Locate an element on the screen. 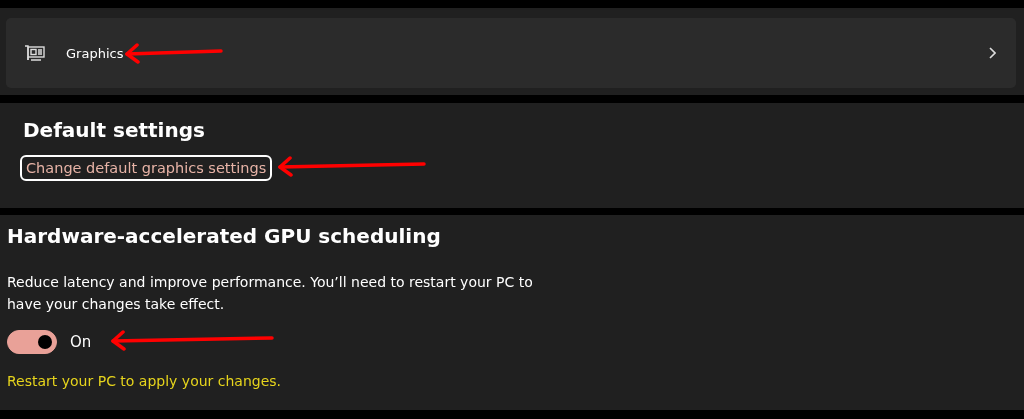  chevron-right-icon is located at coordinates (992, 53).